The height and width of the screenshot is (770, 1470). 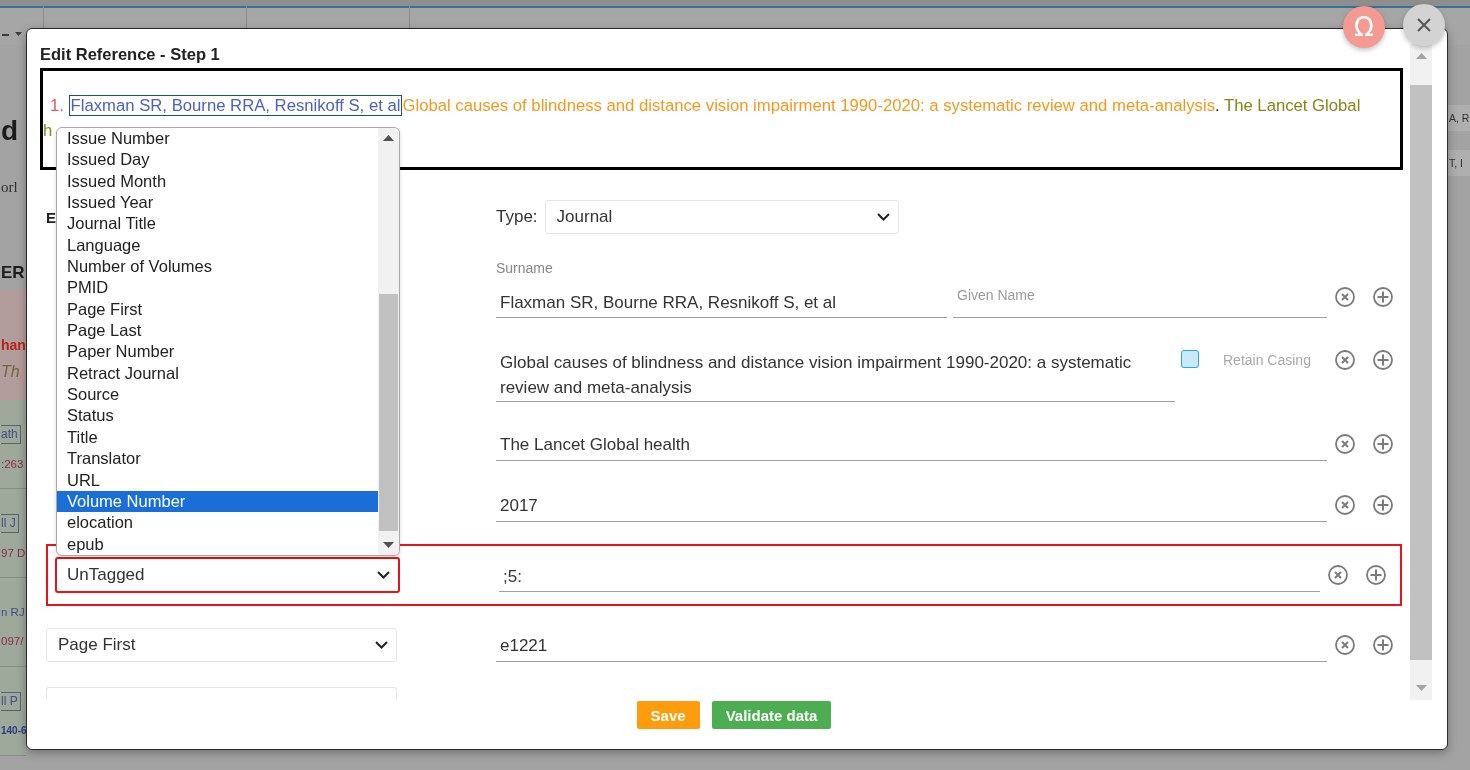 I want to click on checkbox-label: Retain Casing, so click(x=1267, y=360).